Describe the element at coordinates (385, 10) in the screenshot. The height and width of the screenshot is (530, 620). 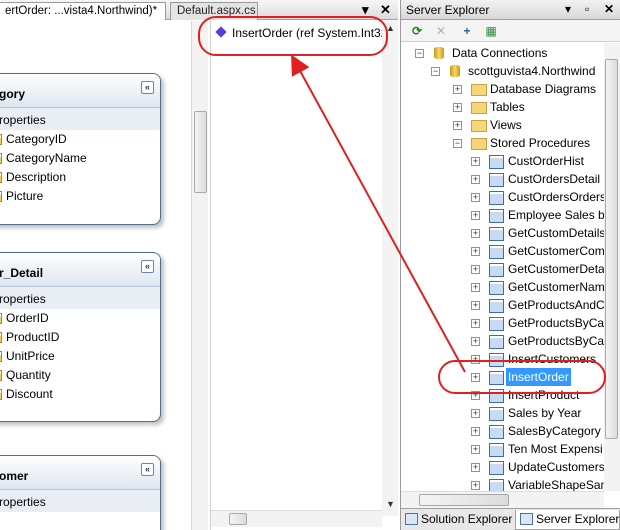
I see `tab-close-icon: ✕` at that location.